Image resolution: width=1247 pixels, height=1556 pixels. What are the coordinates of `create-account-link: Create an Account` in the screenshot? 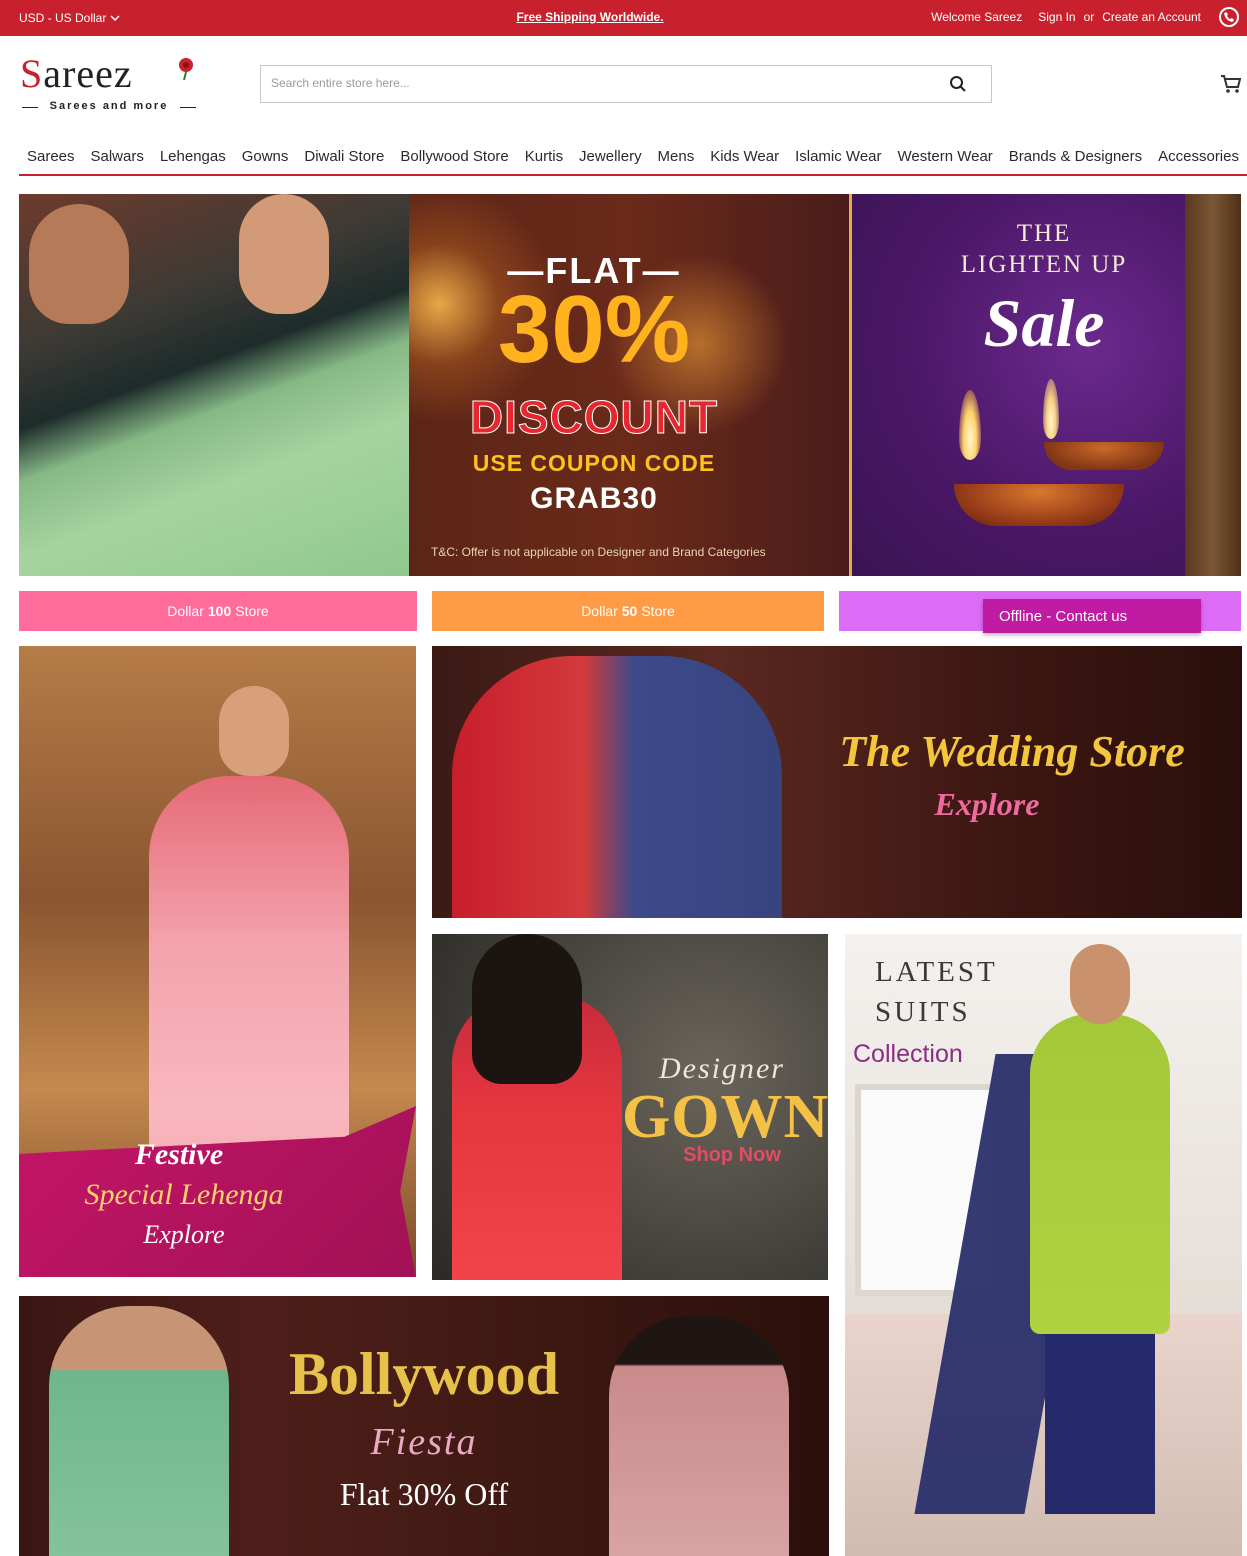 It's located at (1151, 17).